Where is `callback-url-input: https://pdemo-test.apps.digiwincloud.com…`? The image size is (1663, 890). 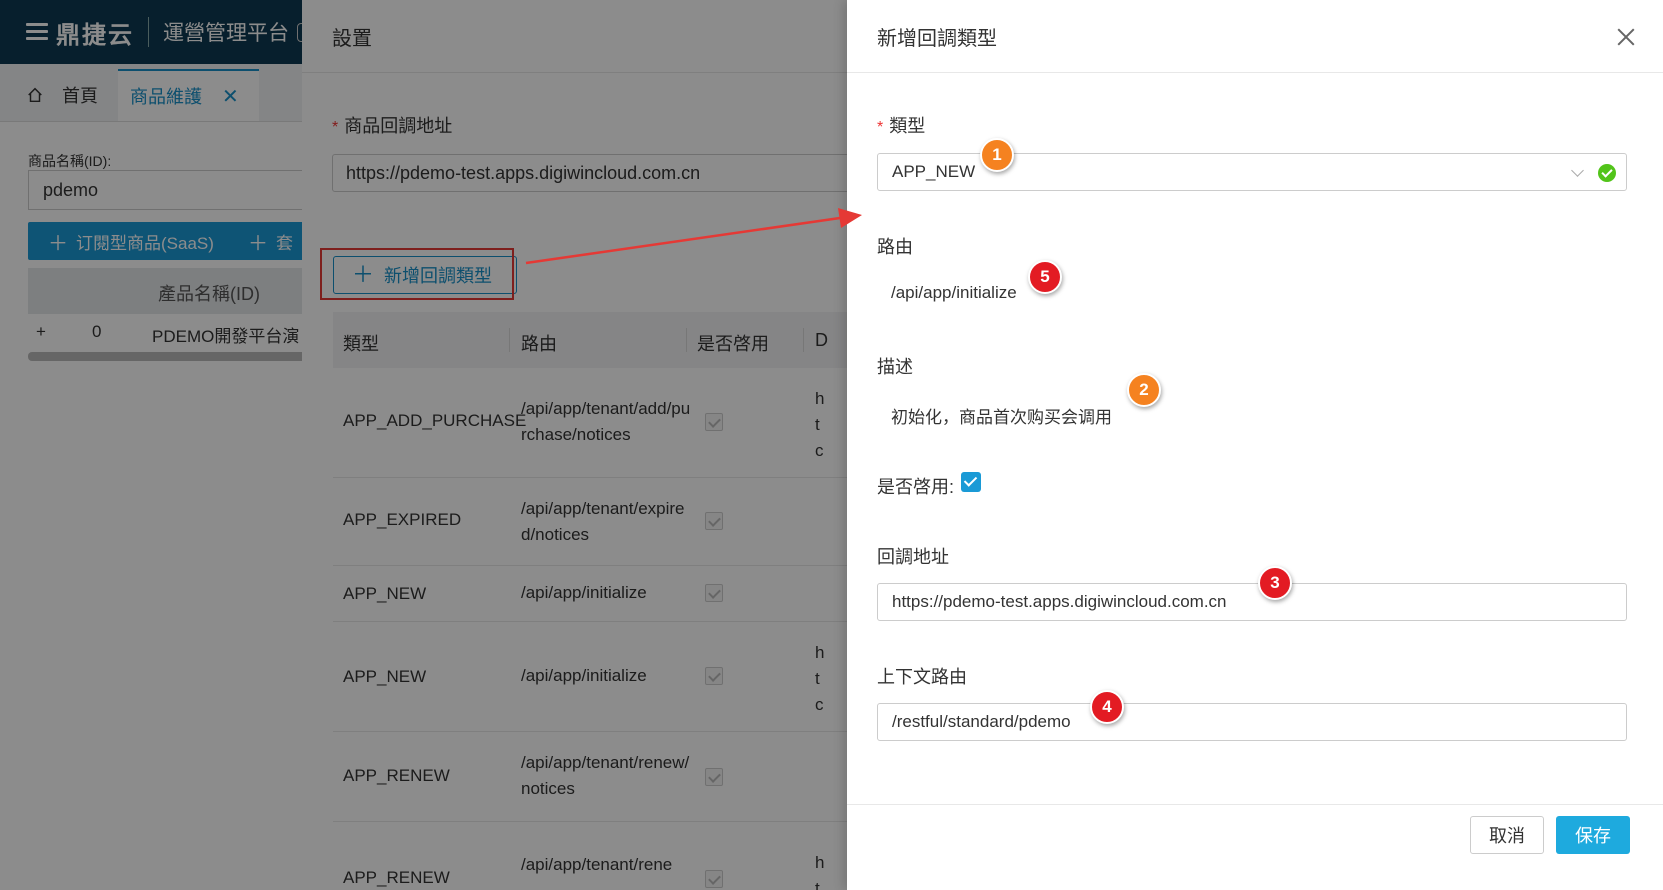
callback-url-input: https://pdemo-test.apps.digiwincloud.com… is located at coordinates (1252, 602).